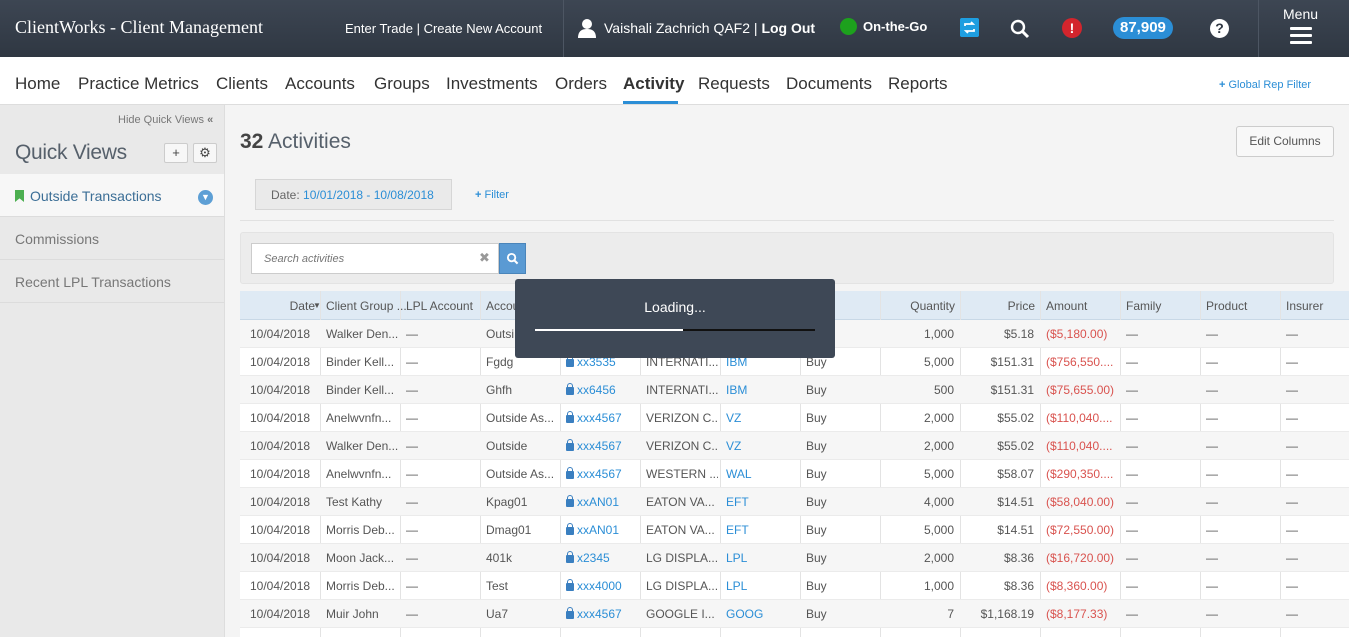  I want to click on cell-account-number: x2345, so click(588, 558).